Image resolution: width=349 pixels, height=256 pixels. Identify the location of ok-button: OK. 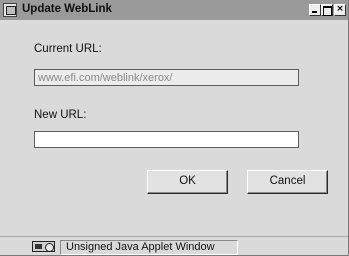
(187, 182).